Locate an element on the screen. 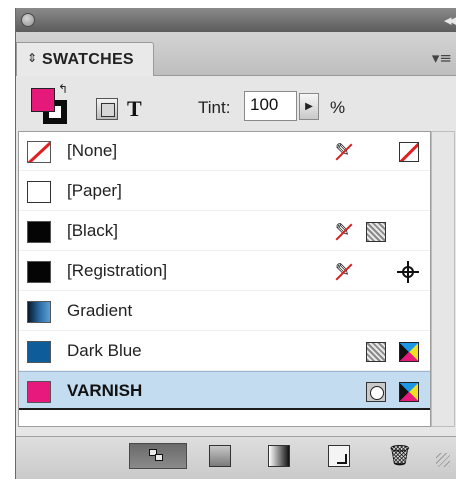  registration-icon is located at coordinates (408, 272).